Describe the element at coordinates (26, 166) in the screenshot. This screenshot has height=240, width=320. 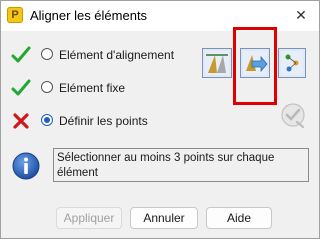
I see `info-icon` at that location.